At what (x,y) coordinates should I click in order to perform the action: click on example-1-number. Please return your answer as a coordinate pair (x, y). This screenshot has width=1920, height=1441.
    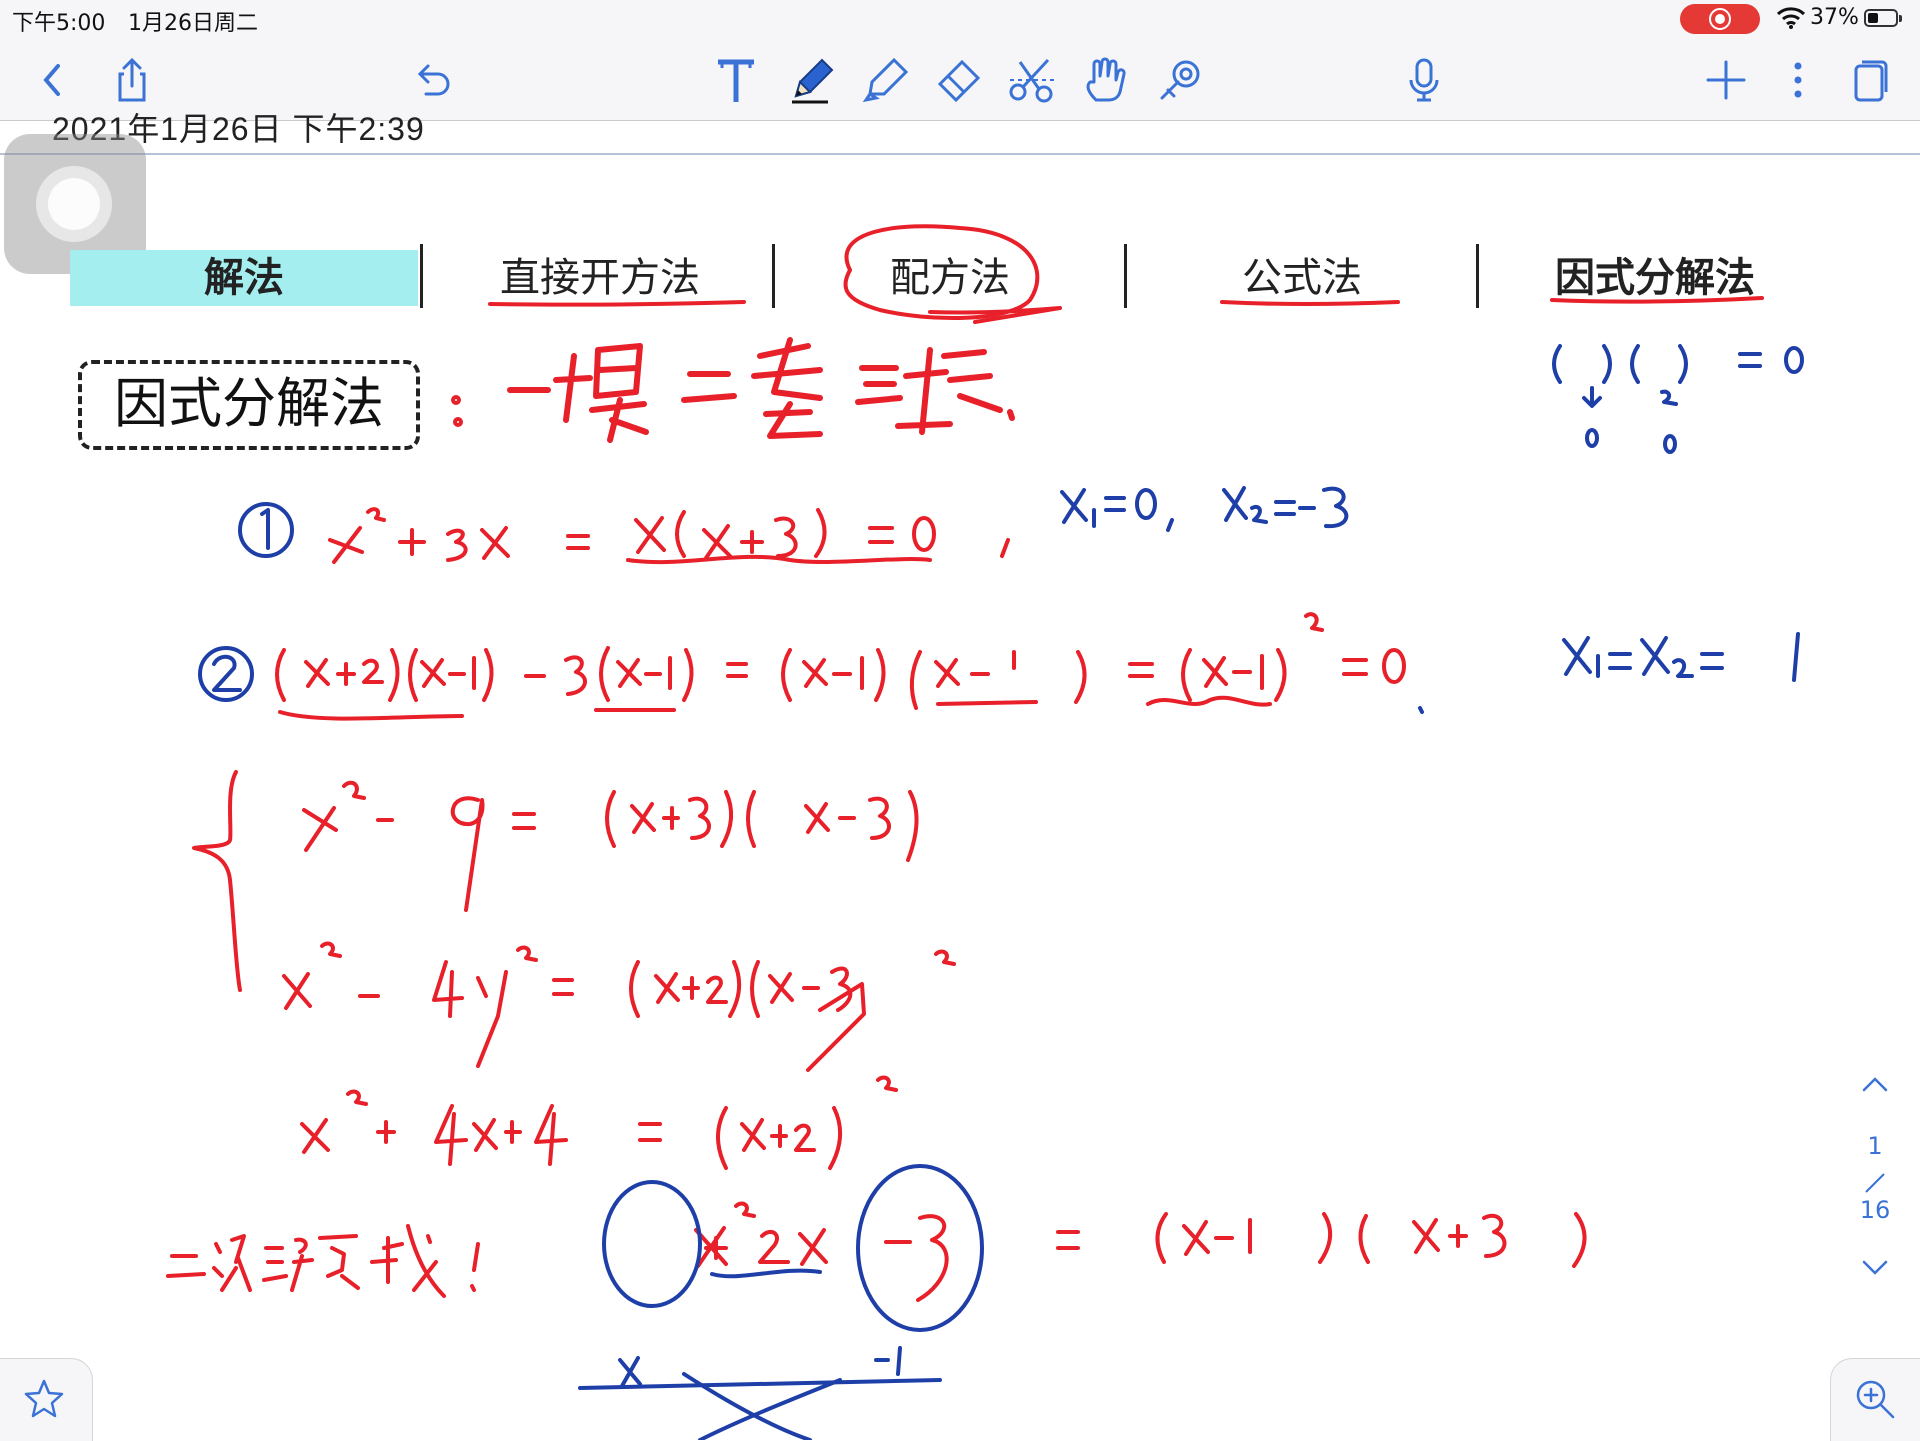
    Looking at the image, I should click on (266, 530).